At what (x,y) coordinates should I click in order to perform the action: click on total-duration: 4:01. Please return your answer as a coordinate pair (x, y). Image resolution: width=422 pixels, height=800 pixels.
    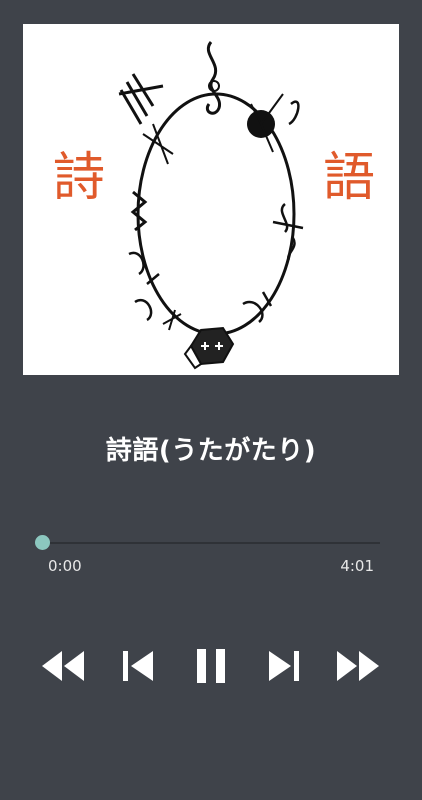
    Looking at the image, I should click on (357, 566).